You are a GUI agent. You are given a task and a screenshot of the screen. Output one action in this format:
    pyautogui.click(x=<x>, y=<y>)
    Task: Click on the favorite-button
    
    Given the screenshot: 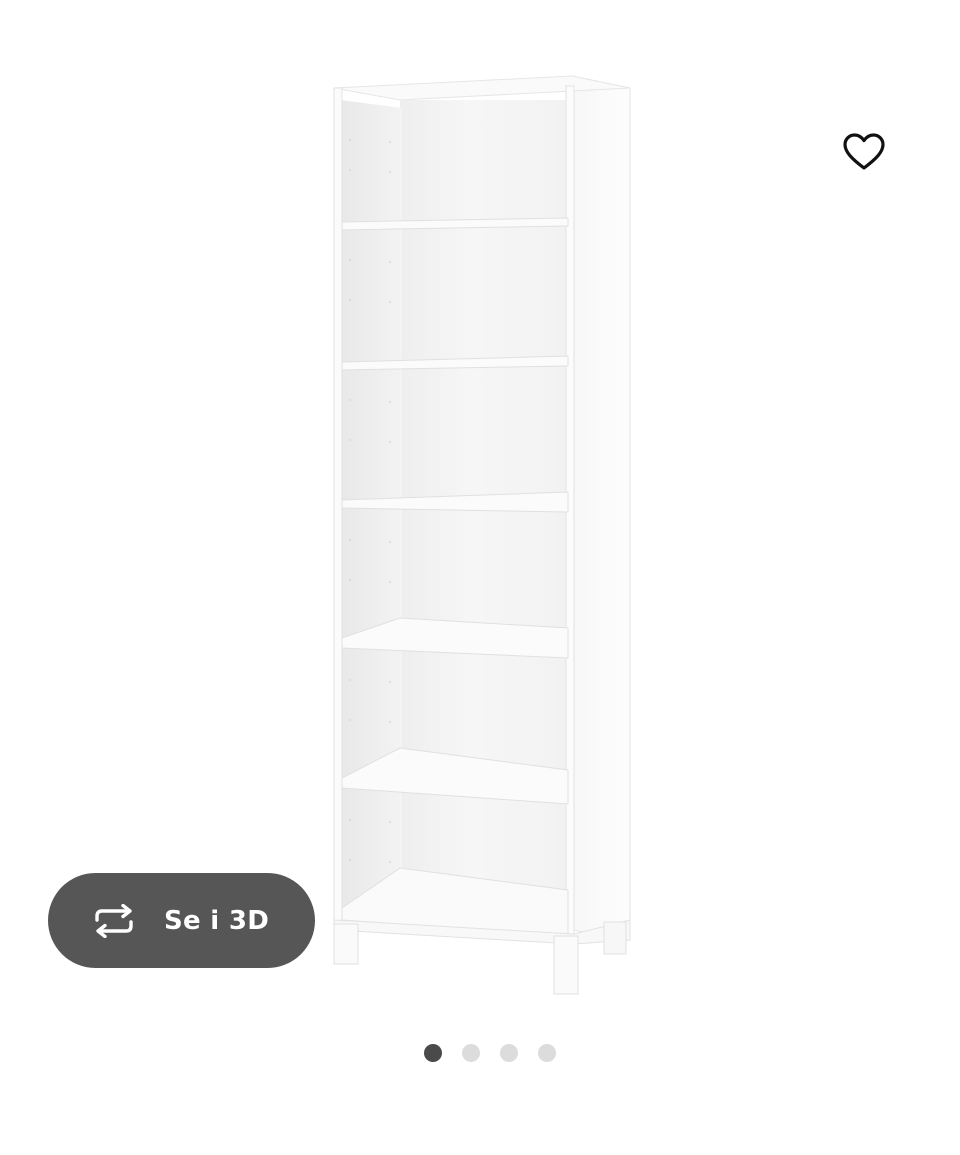 What is the action you would take?
    pyautogui.click(x=864, y=152)
    